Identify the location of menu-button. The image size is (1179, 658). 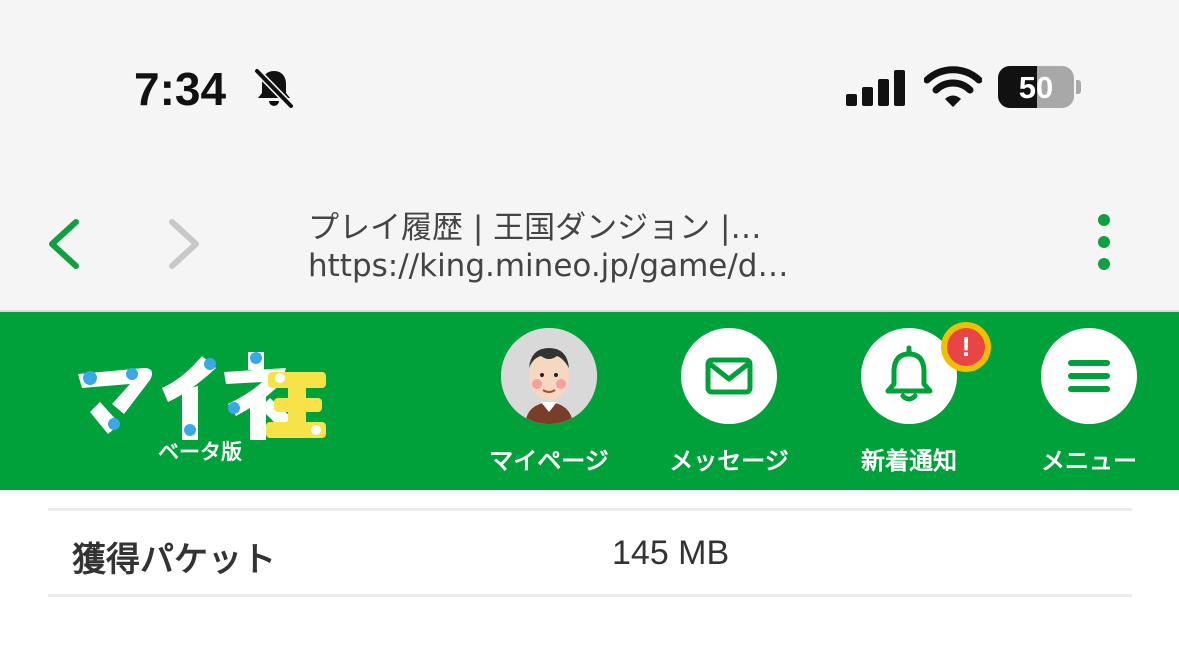
(1089, 376).